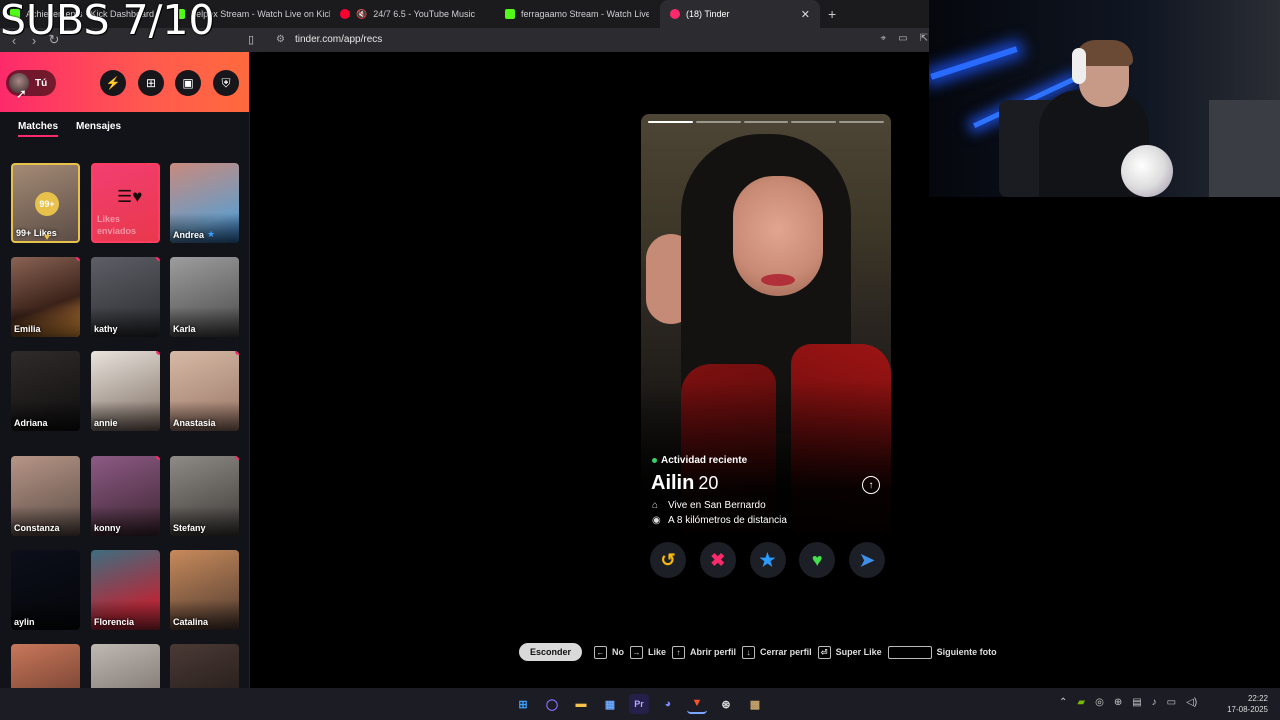 The height and width of the screenshot is (720, 1280). What do you see at coordinates (637, 652) in the screenshot?
I see `key-icon: →` at bounding box center [637, 652].